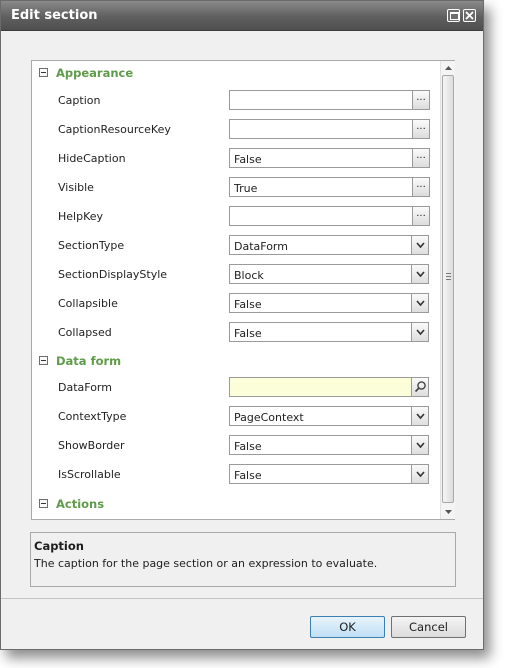 This screenshot has height=668, width=508. I want to click on group-label: Data form, so click(89, 361).